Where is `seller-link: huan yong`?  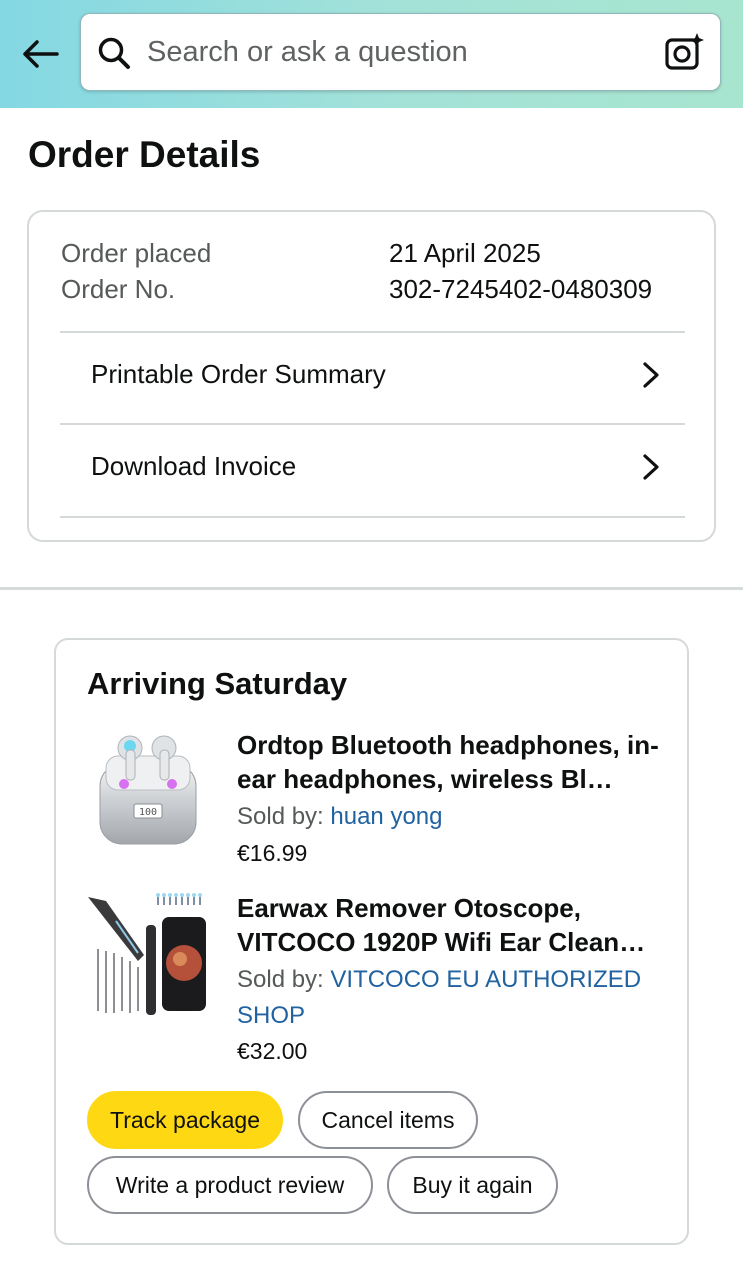
seller-link: huan yong is located at coordinates (386, 816).